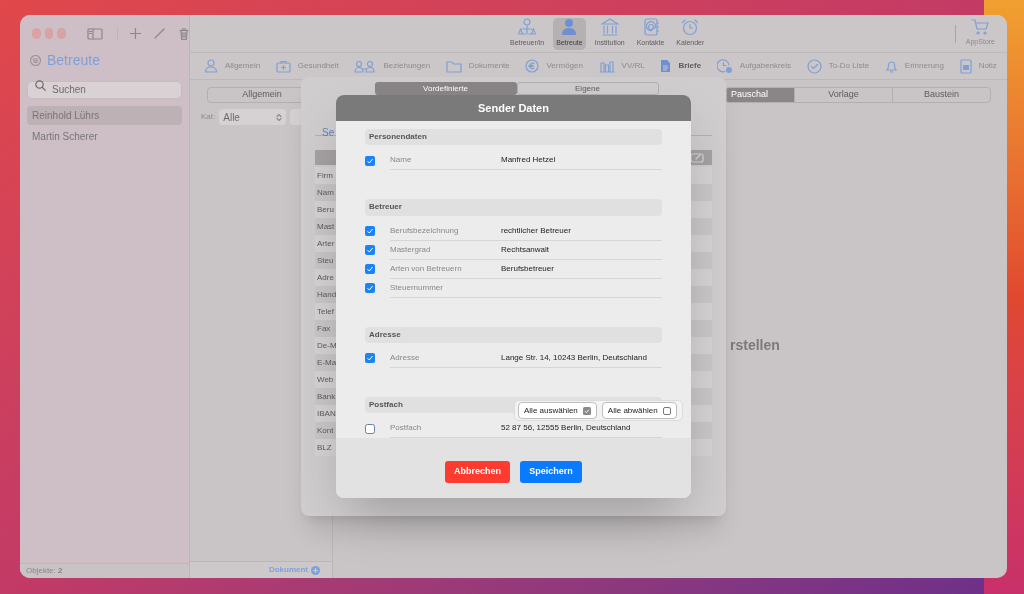  What do you see at coordinates (95, 33) in the screenshot?
I see `sidebar-icon` at bounding box center [95, 33].